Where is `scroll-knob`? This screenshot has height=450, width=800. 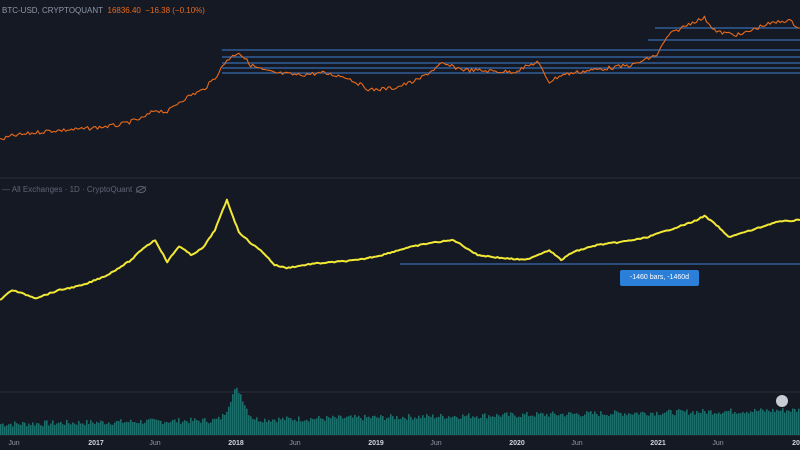 scroll-knob is located at coordinates (782, 401).